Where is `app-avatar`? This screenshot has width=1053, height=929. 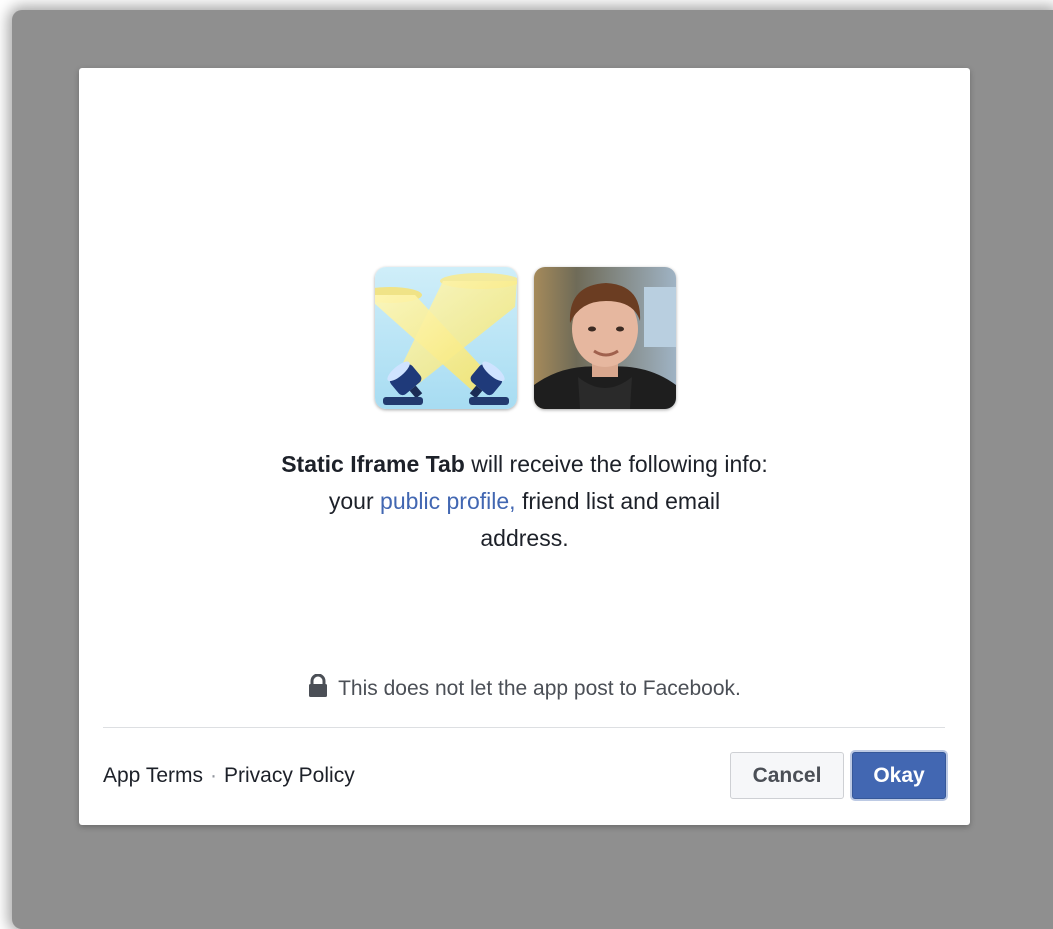
app-avatar is located at coordinates (446, 338).